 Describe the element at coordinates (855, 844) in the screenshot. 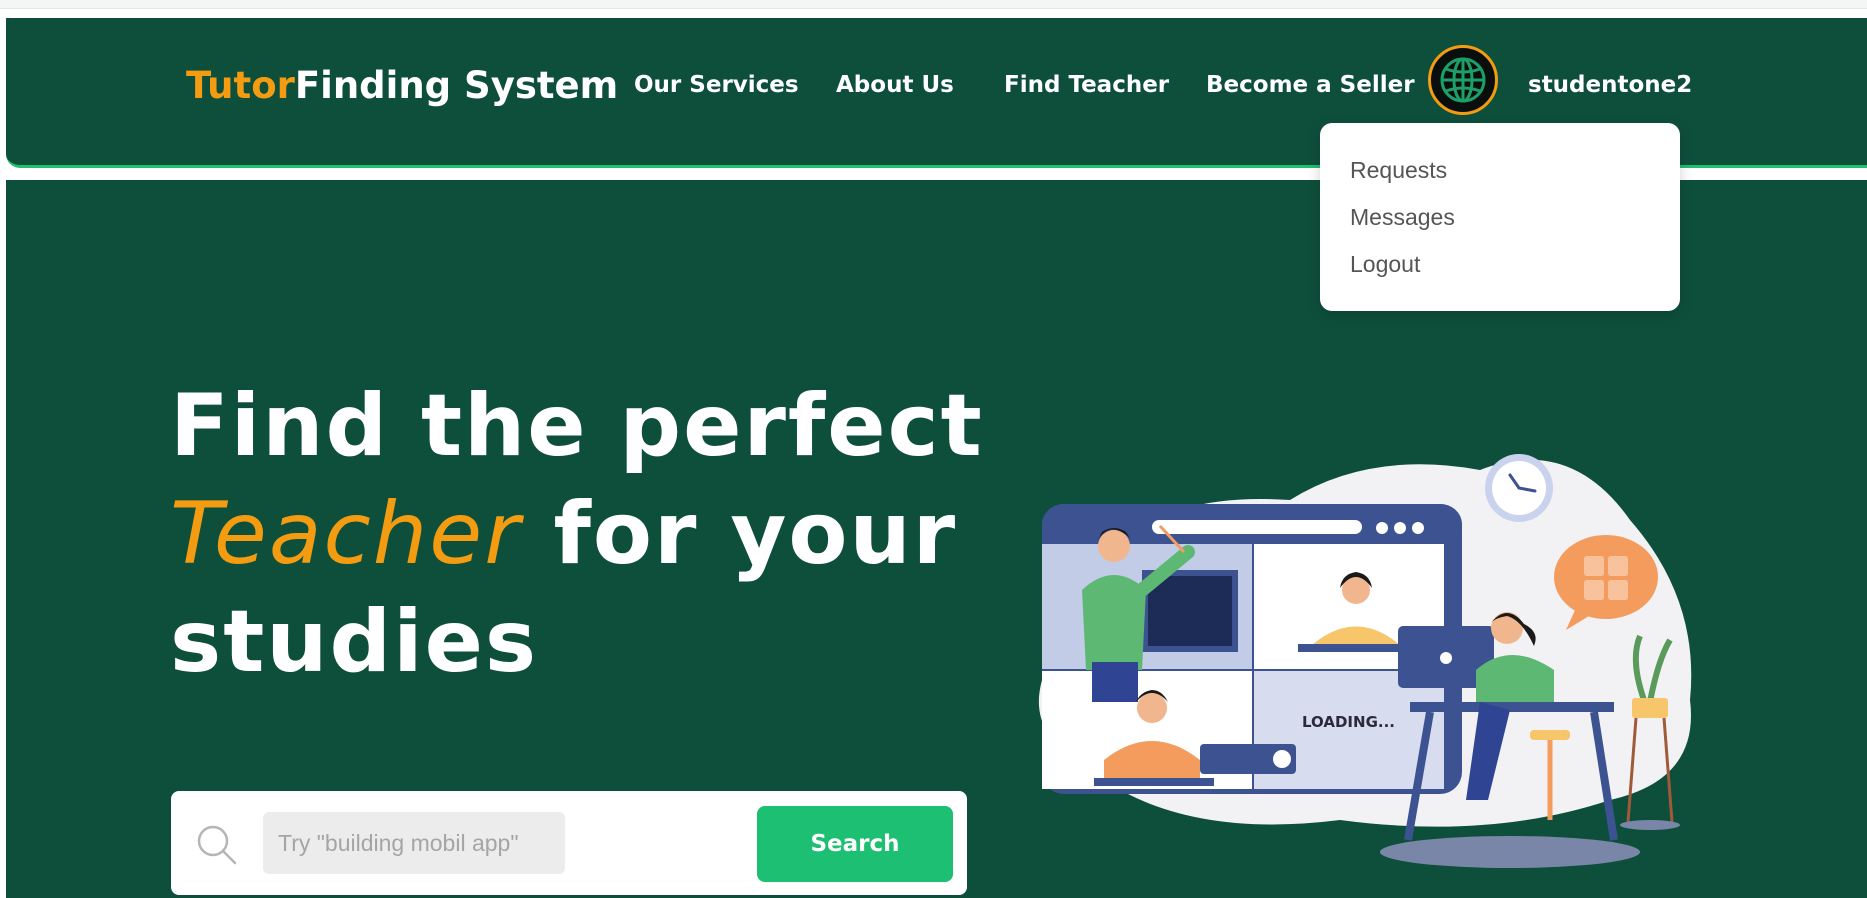

I see `search-button: Search` at that location.